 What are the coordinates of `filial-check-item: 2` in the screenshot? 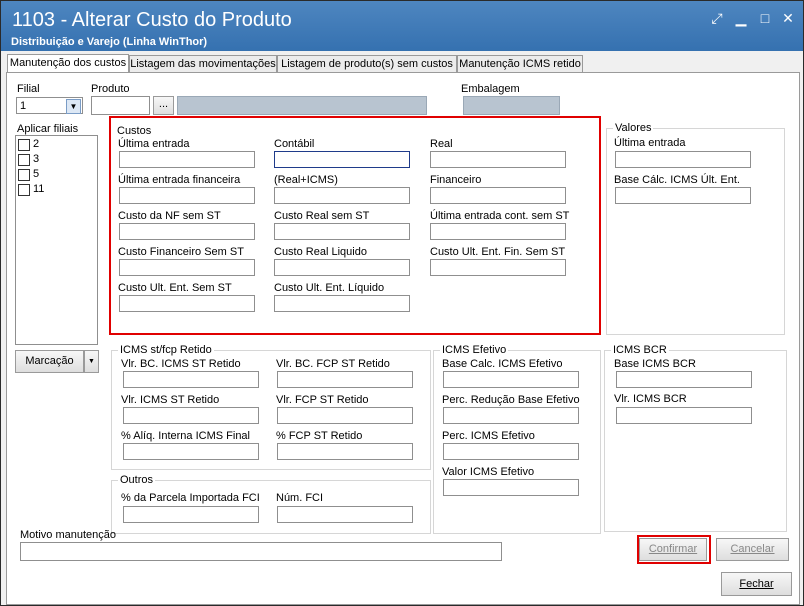 It's located at (56, 145).